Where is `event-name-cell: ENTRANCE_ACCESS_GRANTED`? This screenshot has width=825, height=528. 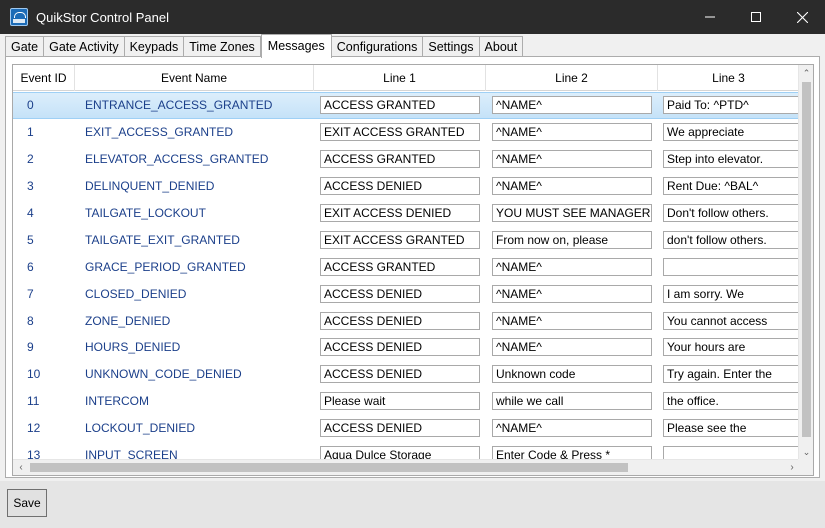 event-name-cell: ENTRANCE_ACCESS_GRANTED is located at coordinates (179, 105).